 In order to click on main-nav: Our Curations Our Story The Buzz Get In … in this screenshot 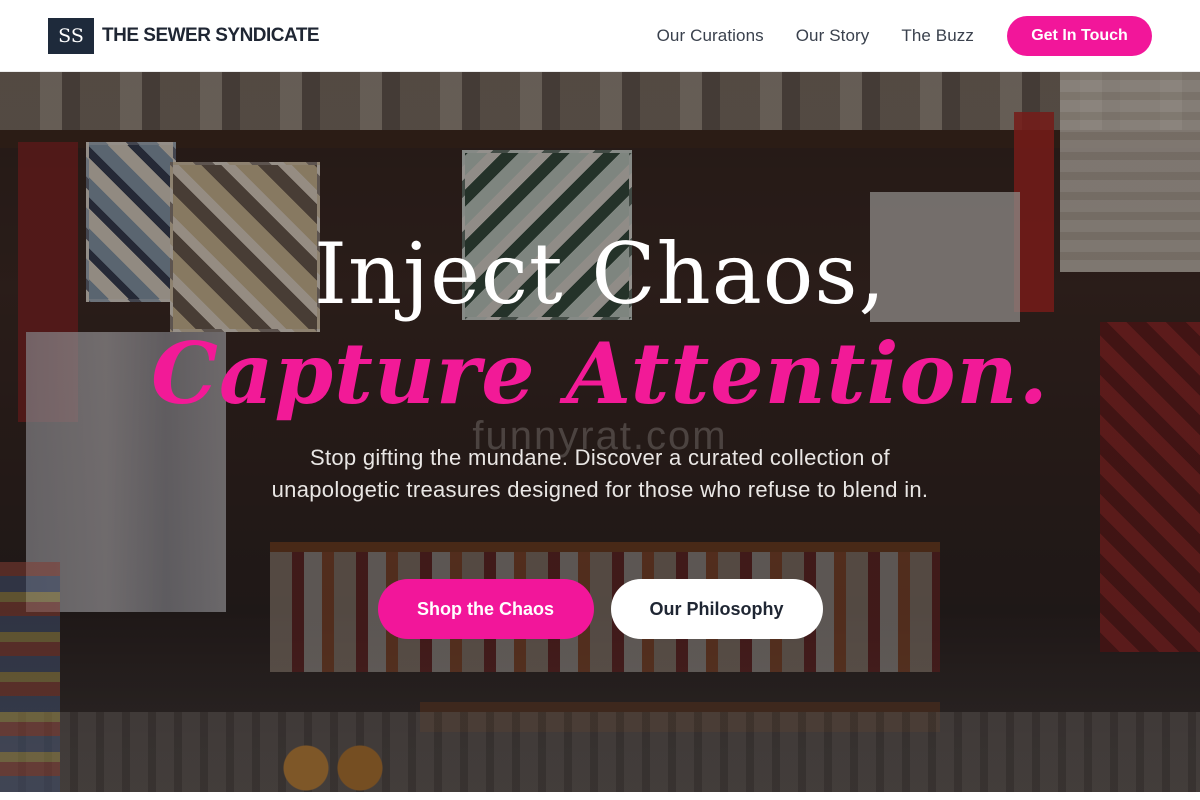, I will do `click(904, 35)`.